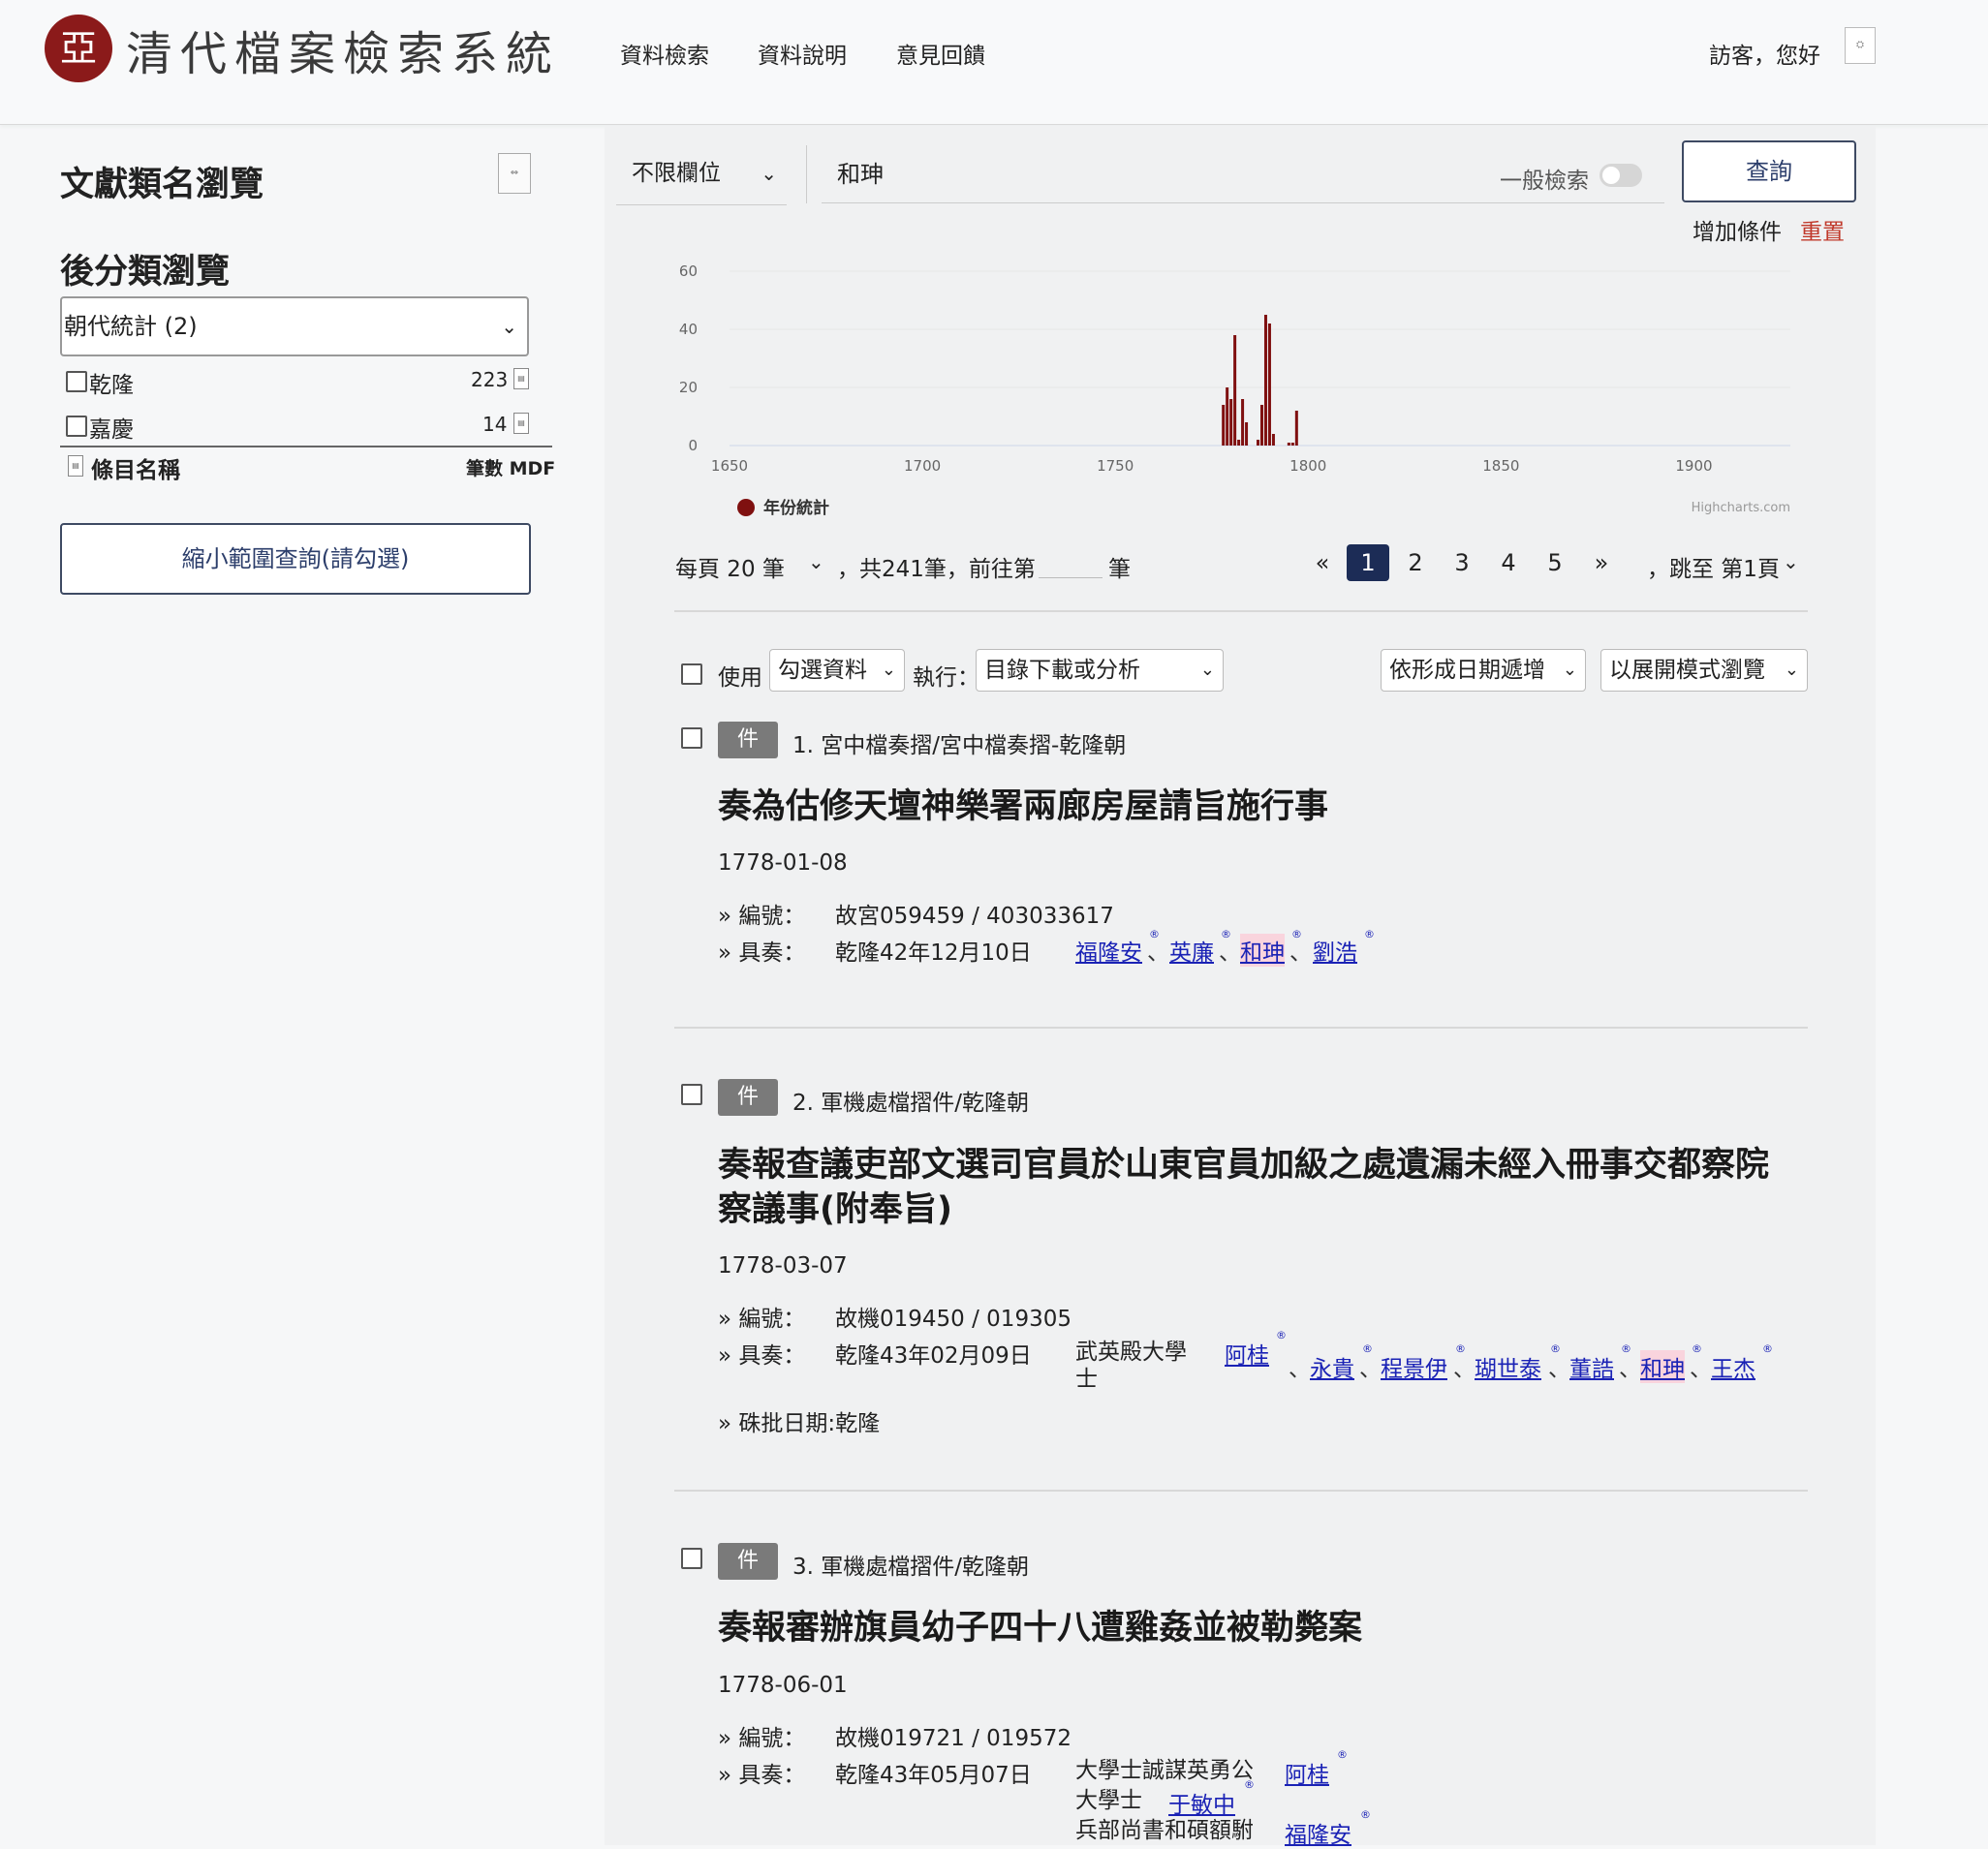  Describe the element at coordinates (1822, 229) in the screenshot. I see `reset-link: 重置` at that location.